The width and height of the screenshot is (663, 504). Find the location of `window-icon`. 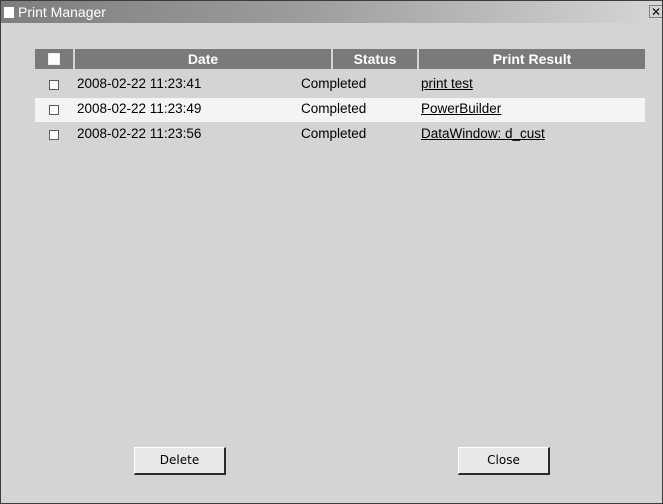

window-icon is located at coordinates (9, 12).